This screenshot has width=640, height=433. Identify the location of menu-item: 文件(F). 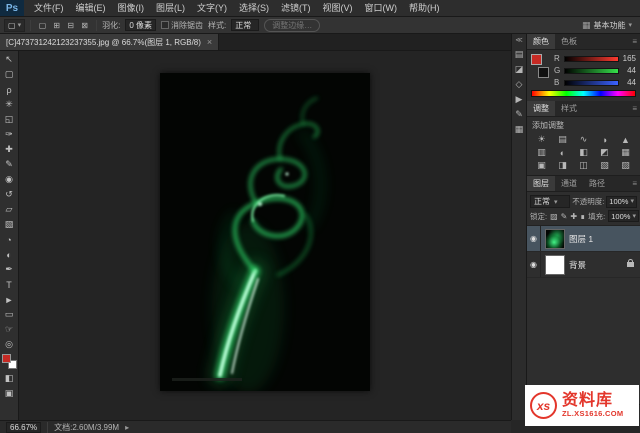
(49, 8).